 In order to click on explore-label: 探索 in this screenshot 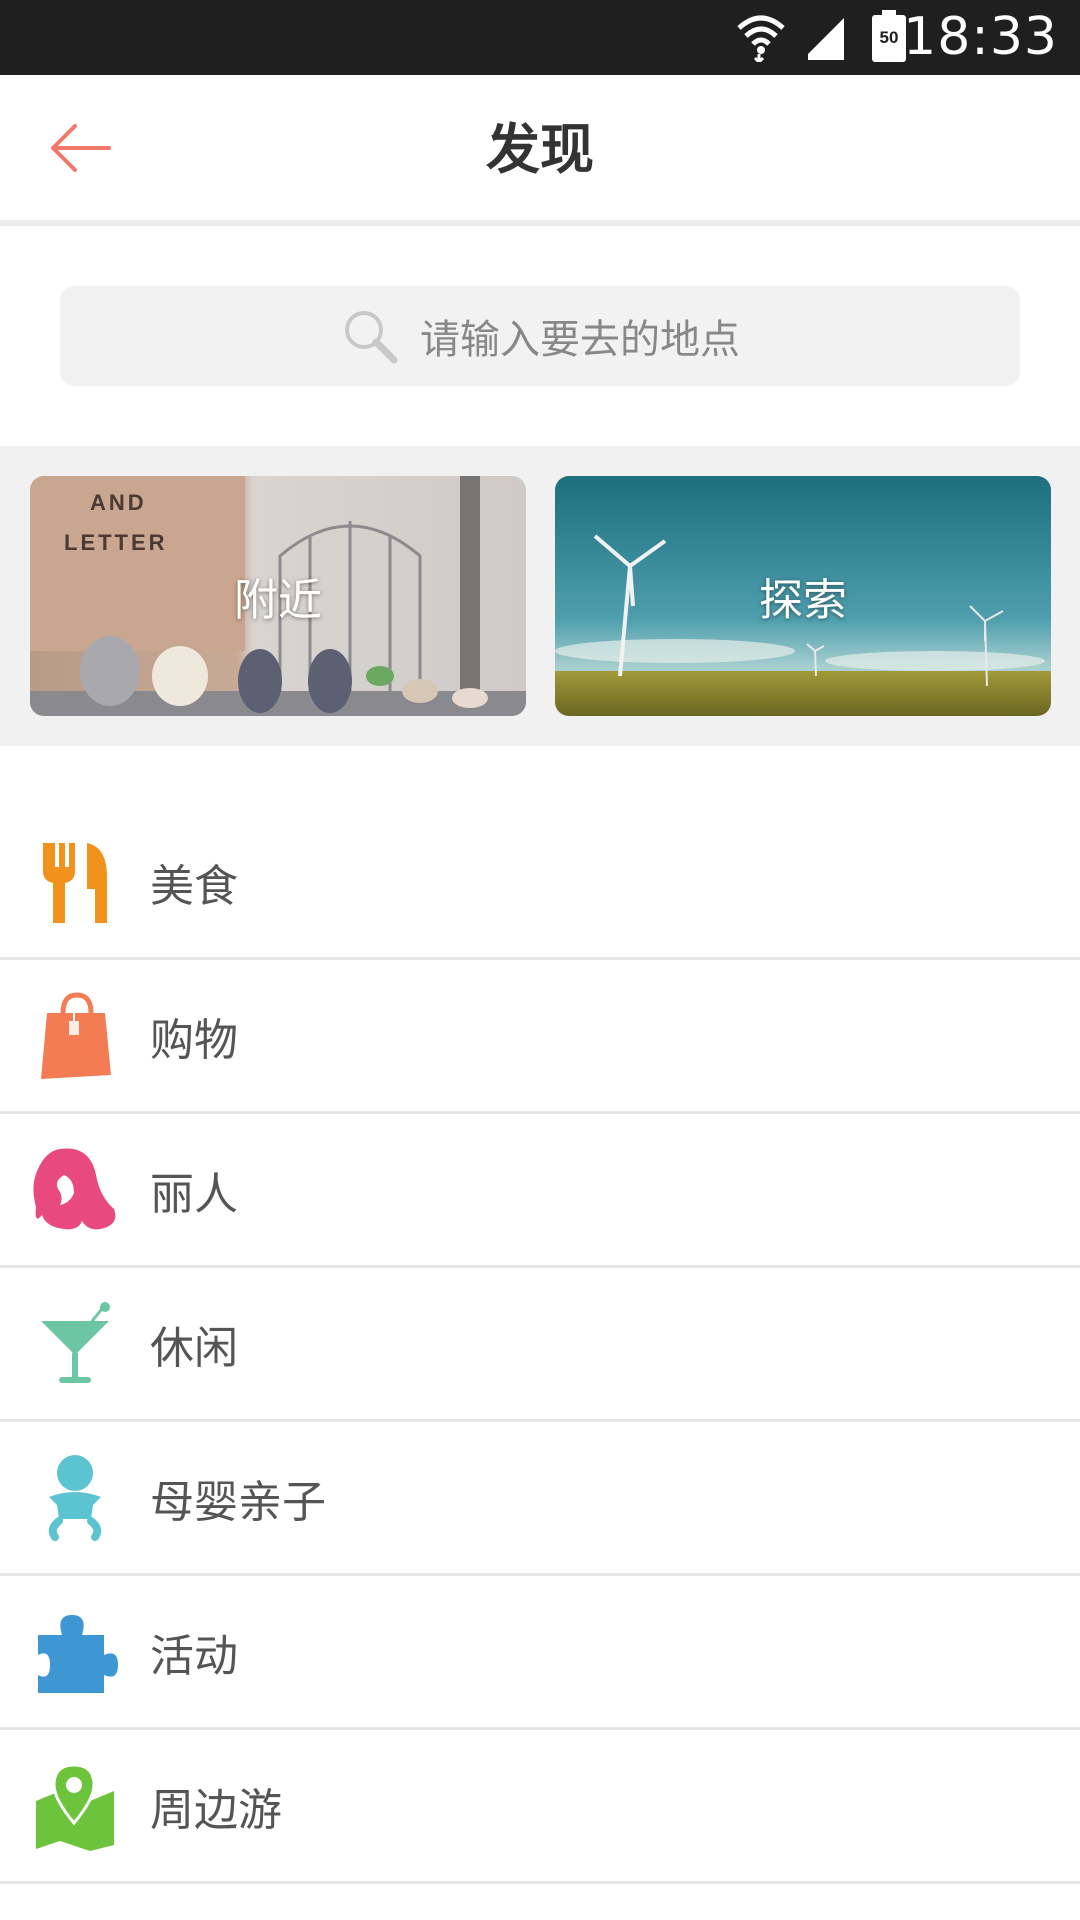, I will do `click(803, 600)`.